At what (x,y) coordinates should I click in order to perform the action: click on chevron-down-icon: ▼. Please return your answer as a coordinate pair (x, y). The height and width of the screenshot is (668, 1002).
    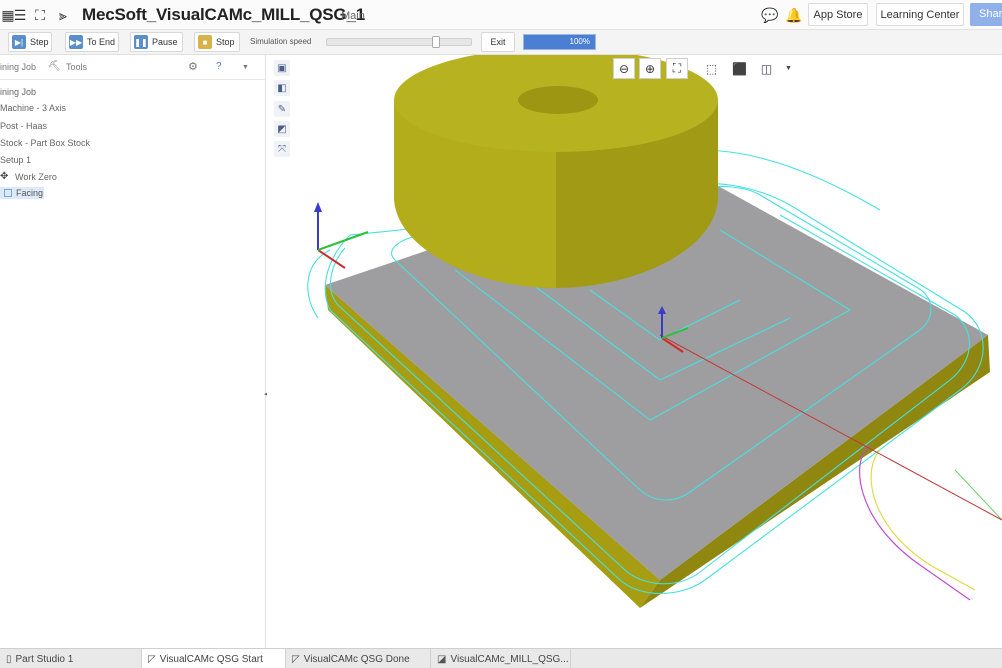
    Looking at the image, I should click on (245, 67).